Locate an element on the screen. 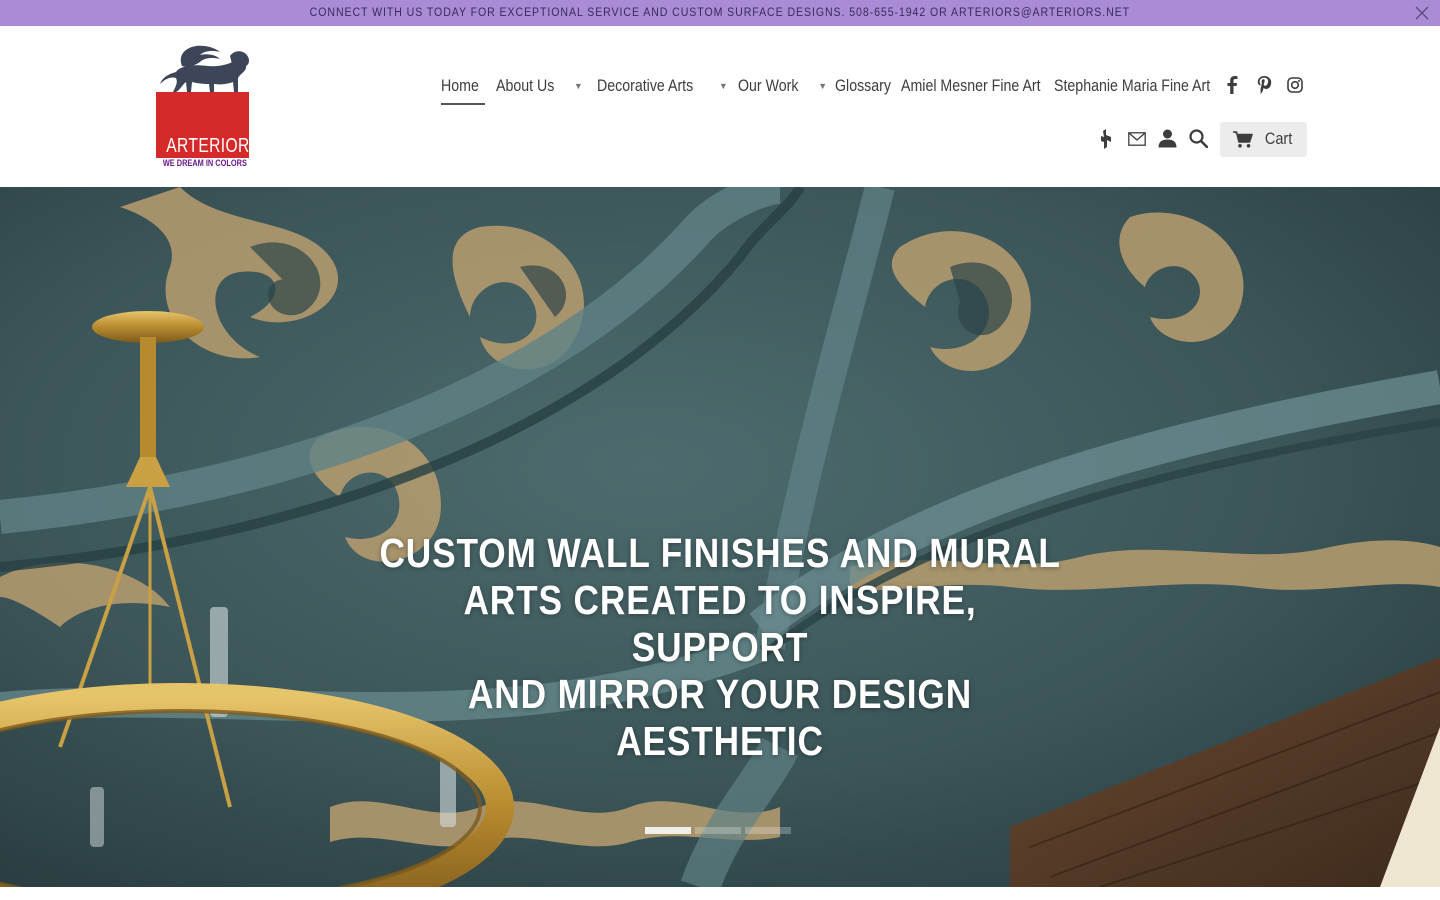 The height and width of the screenshot is (900, 1440). nav-item-amiel-mesner-fine-art: Amiel Mesner Fine Art is located at coordinates (982, 86).